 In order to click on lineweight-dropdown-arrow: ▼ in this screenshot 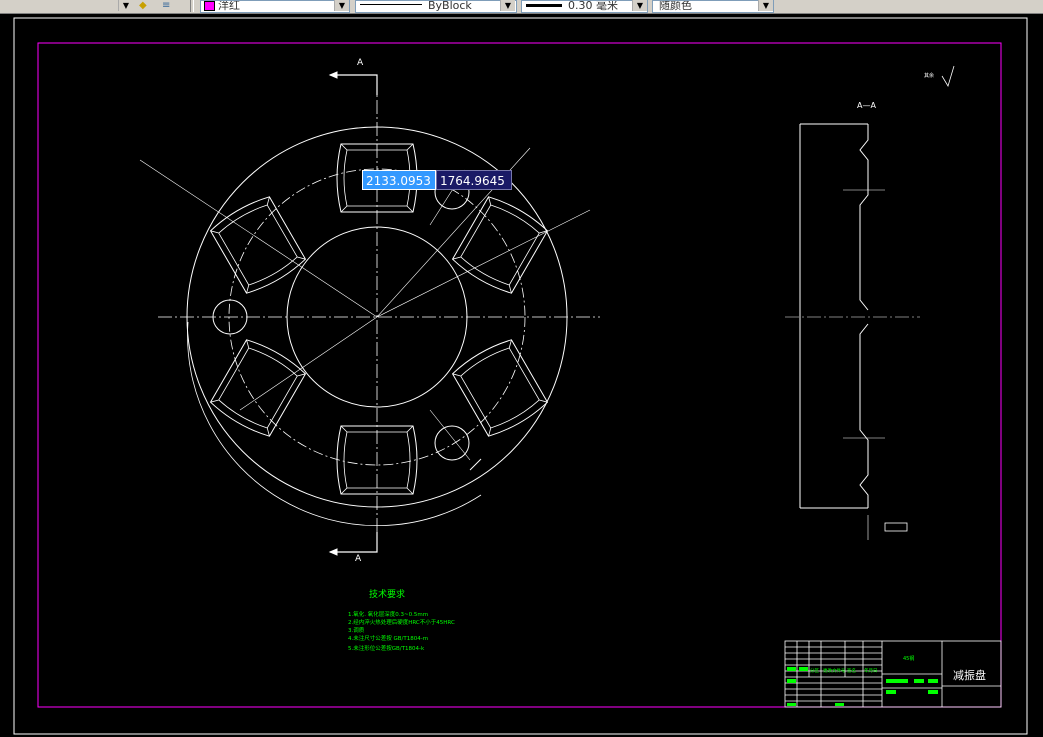, I will do `click(639, 5)`.